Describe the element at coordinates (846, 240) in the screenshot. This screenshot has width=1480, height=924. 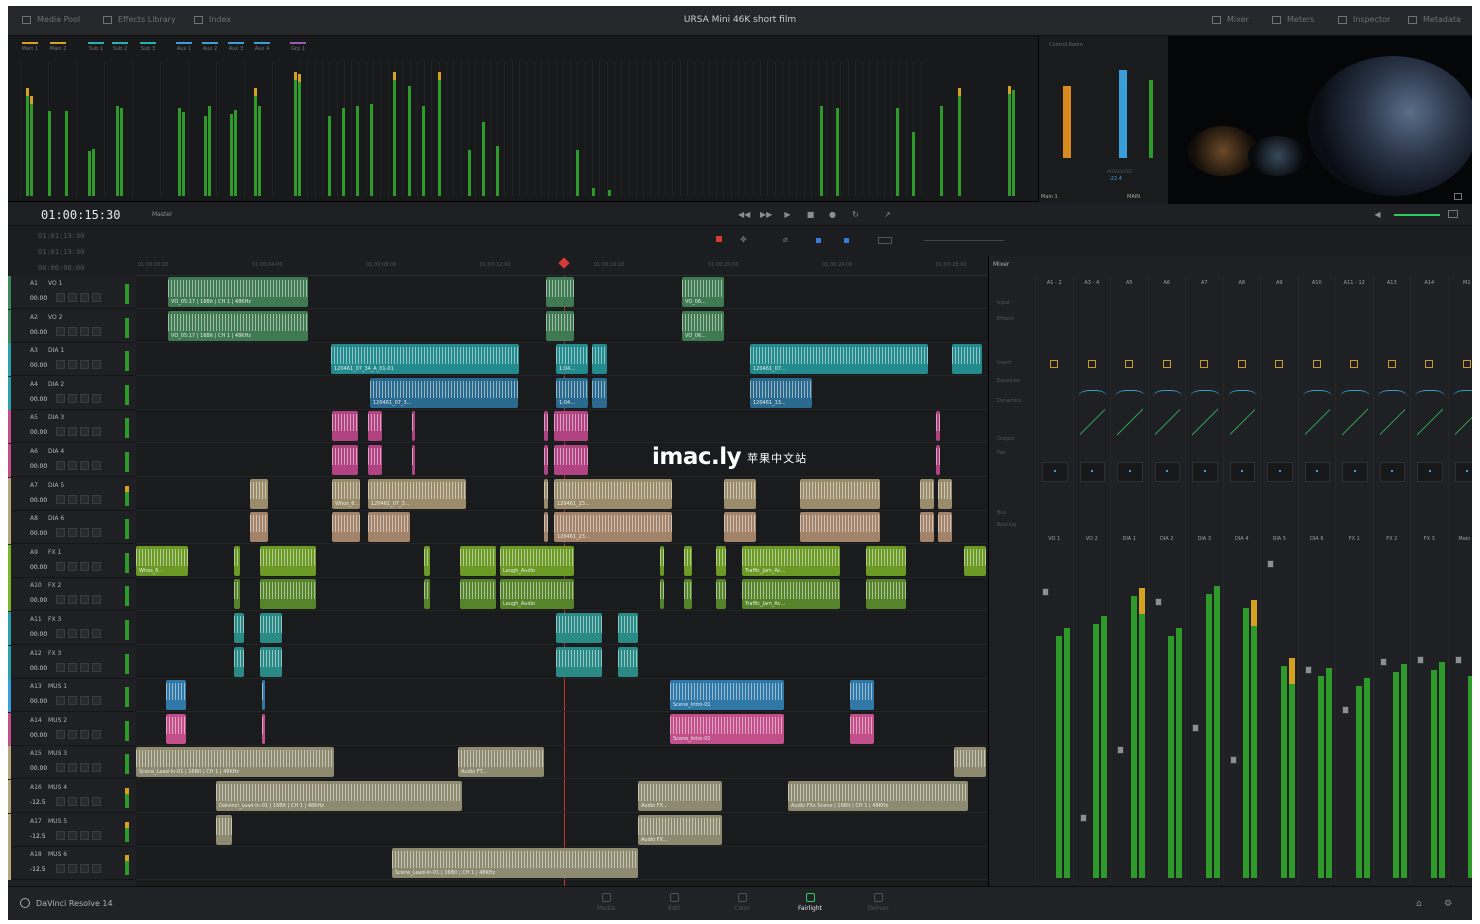
I see `marker-blue-icon` at that location.